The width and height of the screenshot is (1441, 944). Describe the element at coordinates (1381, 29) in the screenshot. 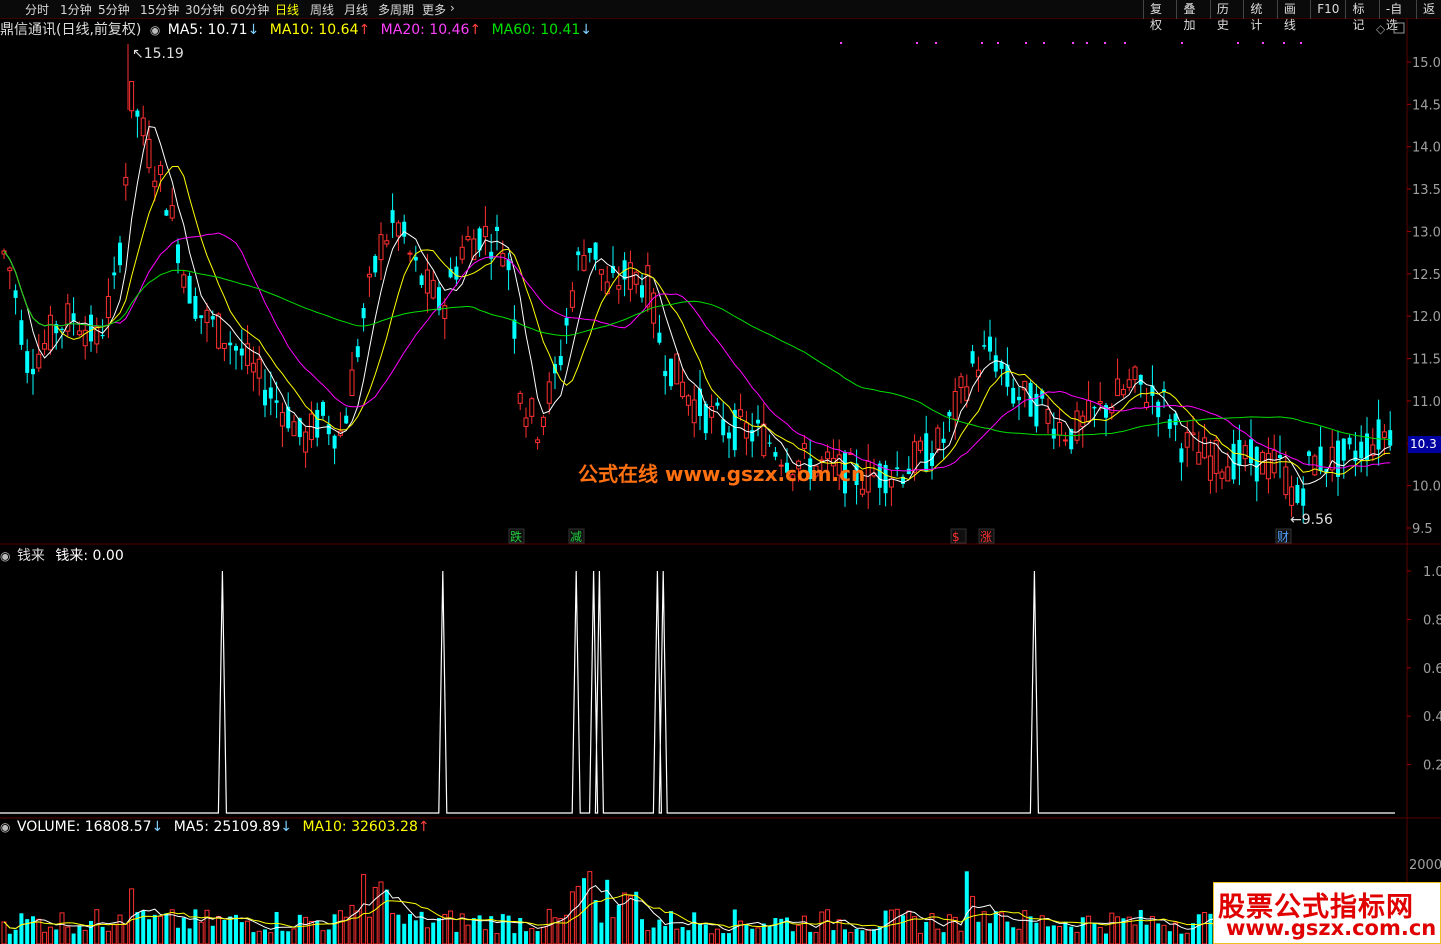

I see `diamond-icon: ◇` at that location.